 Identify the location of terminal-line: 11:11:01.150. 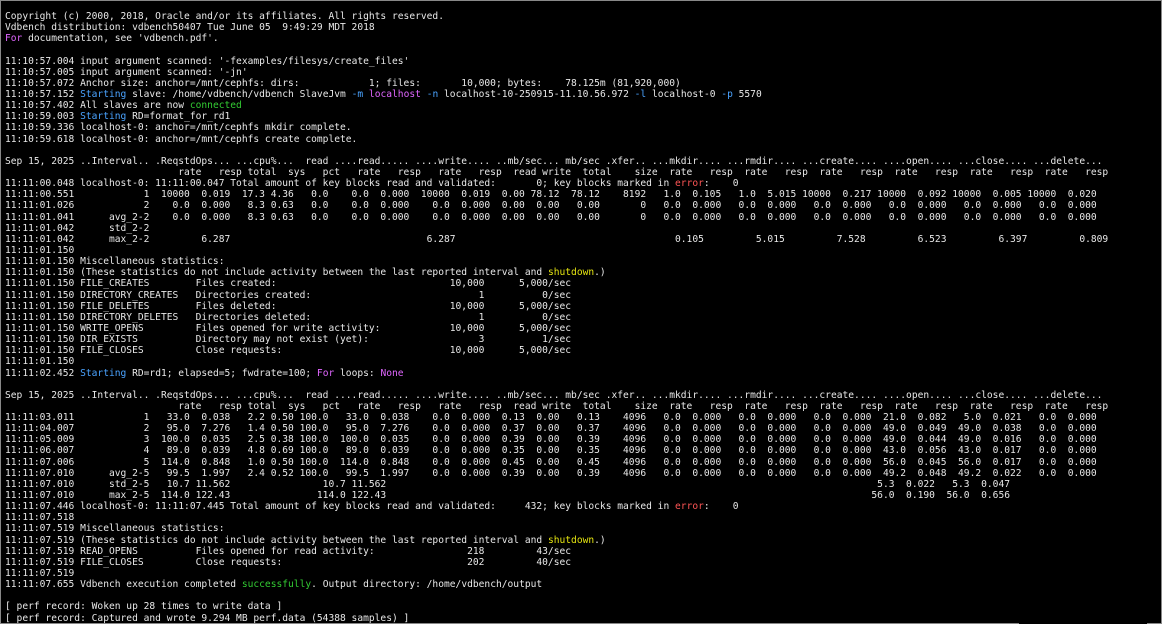
(583, 250).